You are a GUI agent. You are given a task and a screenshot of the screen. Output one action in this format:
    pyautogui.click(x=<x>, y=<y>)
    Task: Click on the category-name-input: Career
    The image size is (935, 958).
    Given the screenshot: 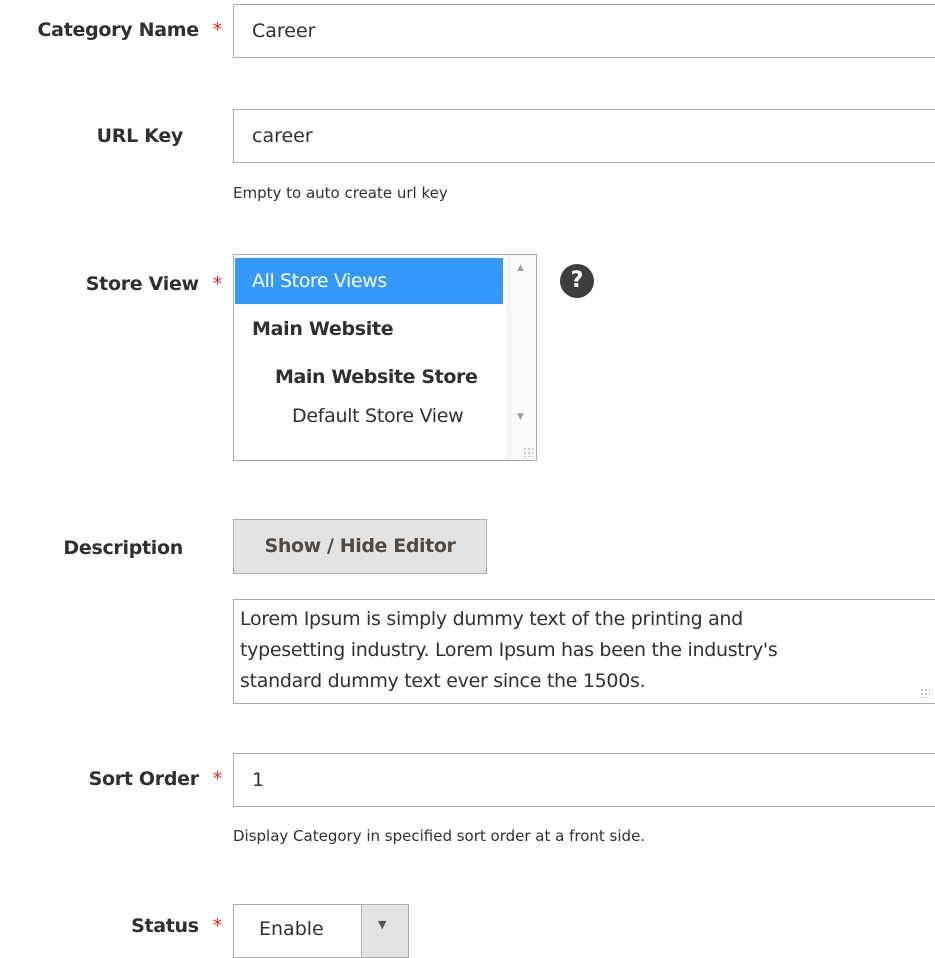 What is the action you would take?
    pyautogui.click(x=584, y=31)
    